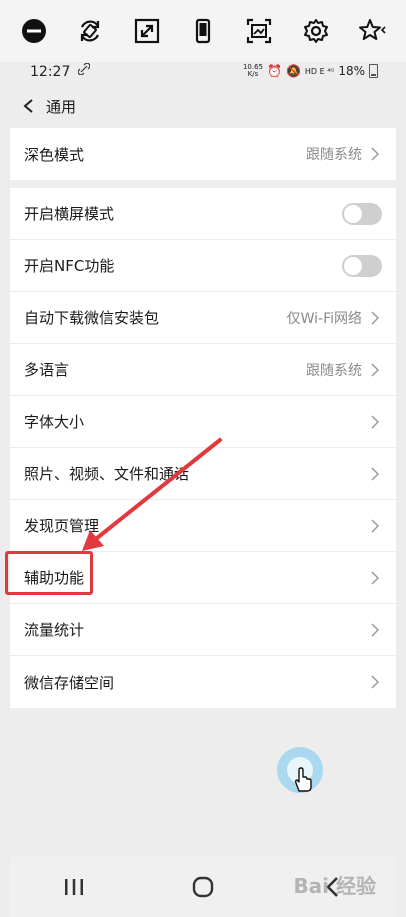 The image size is (406, 917). What do you see at coordinates (334, 886) in the screenshot?
I see `watermark: Bai 经验` at bounding box center [334, 886].